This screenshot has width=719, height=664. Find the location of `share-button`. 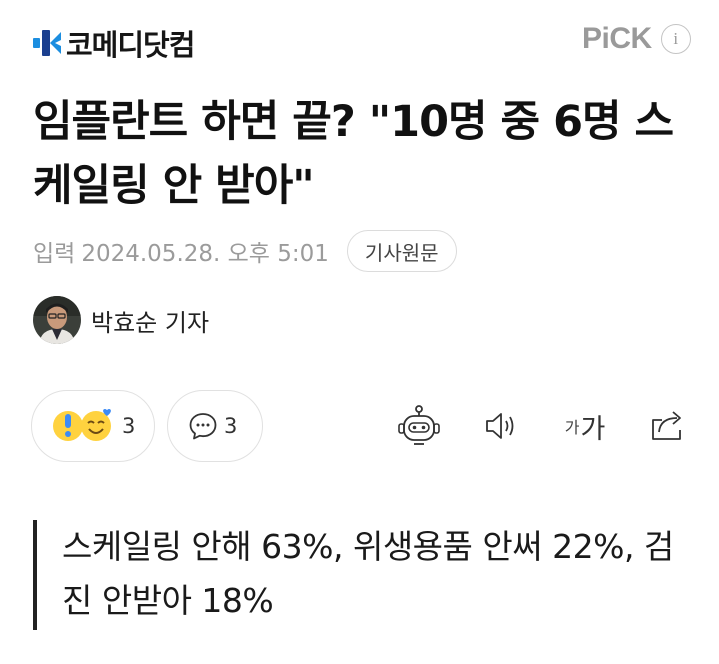

share-button is located at coordinates (667, 426).